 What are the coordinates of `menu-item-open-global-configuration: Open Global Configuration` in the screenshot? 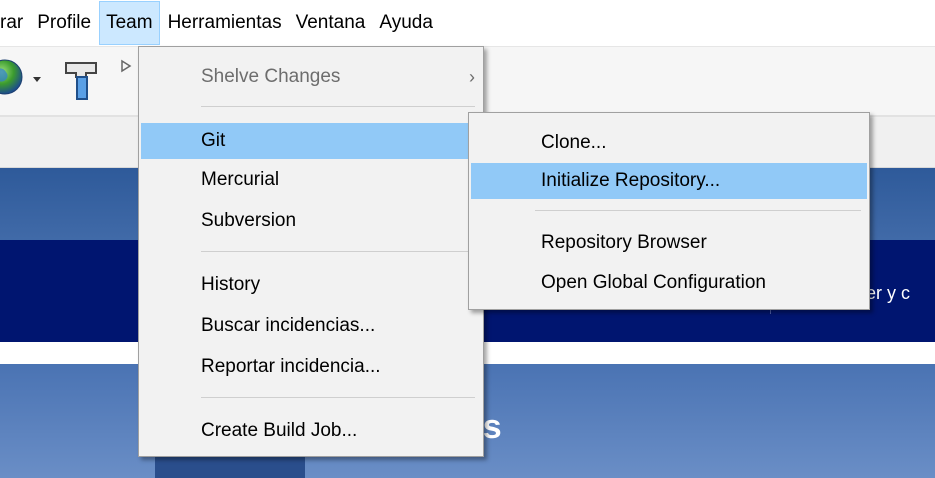 It's located at (669, 283).